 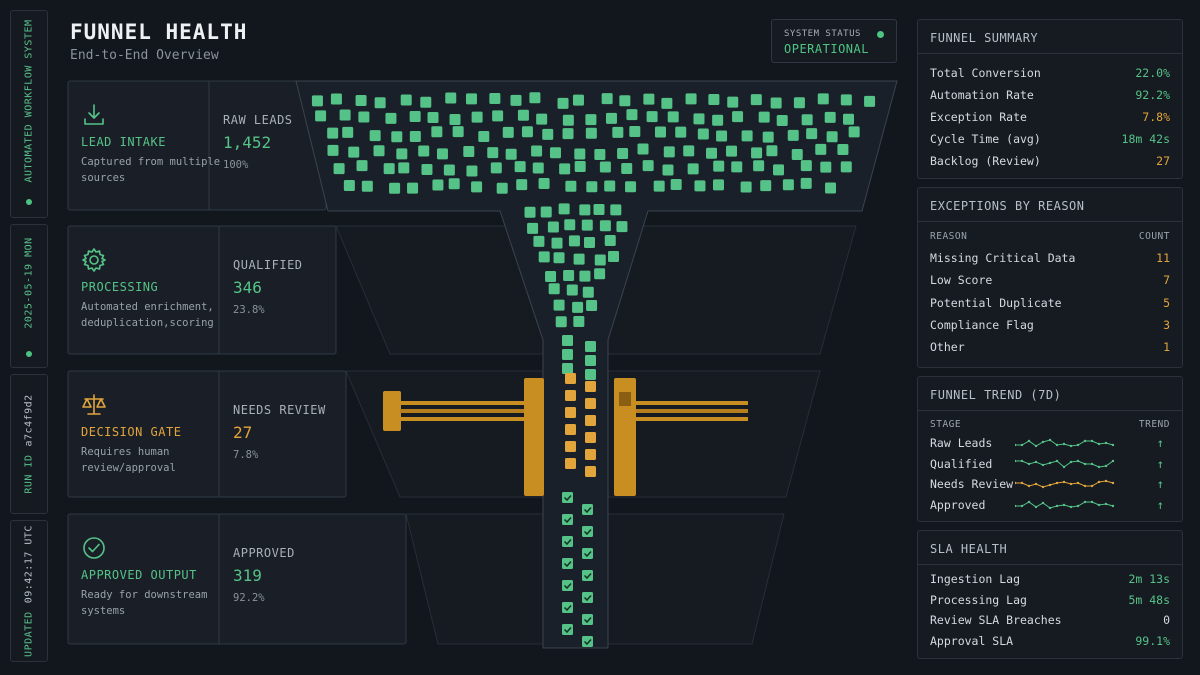 I want to click on sla-row-label: Processing Lag, so click(x=978, y=599).